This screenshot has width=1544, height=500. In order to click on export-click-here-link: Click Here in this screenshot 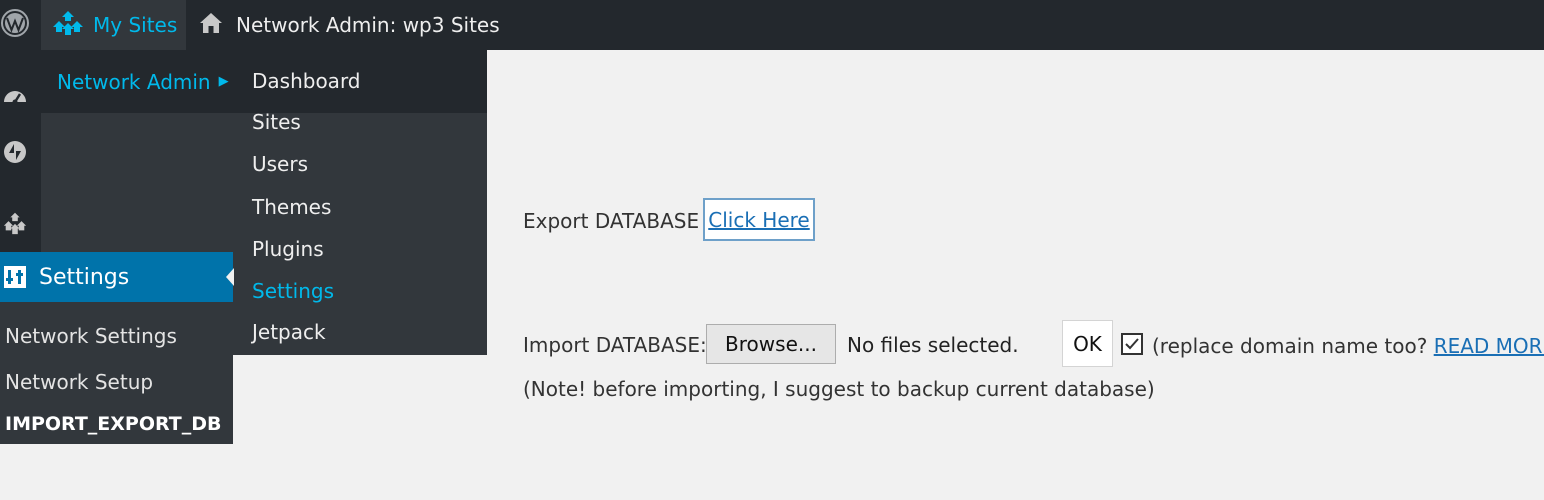, I will do `click(759, 219)`.